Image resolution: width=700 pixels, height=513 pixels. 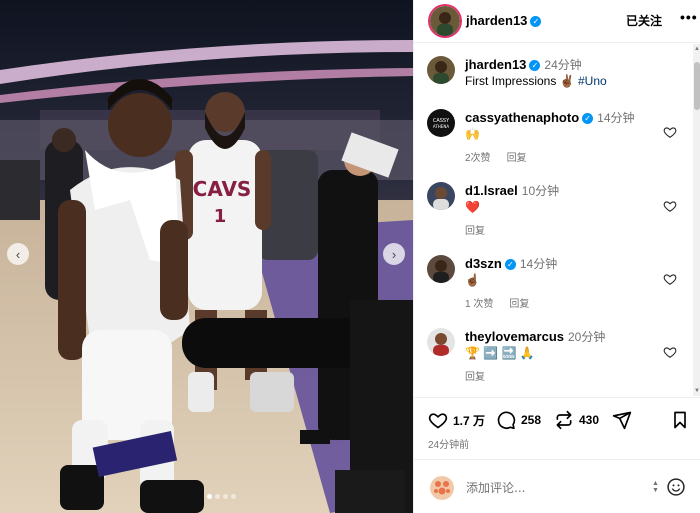 I want to click on bookmark-icon, so click(x=680, y=420).